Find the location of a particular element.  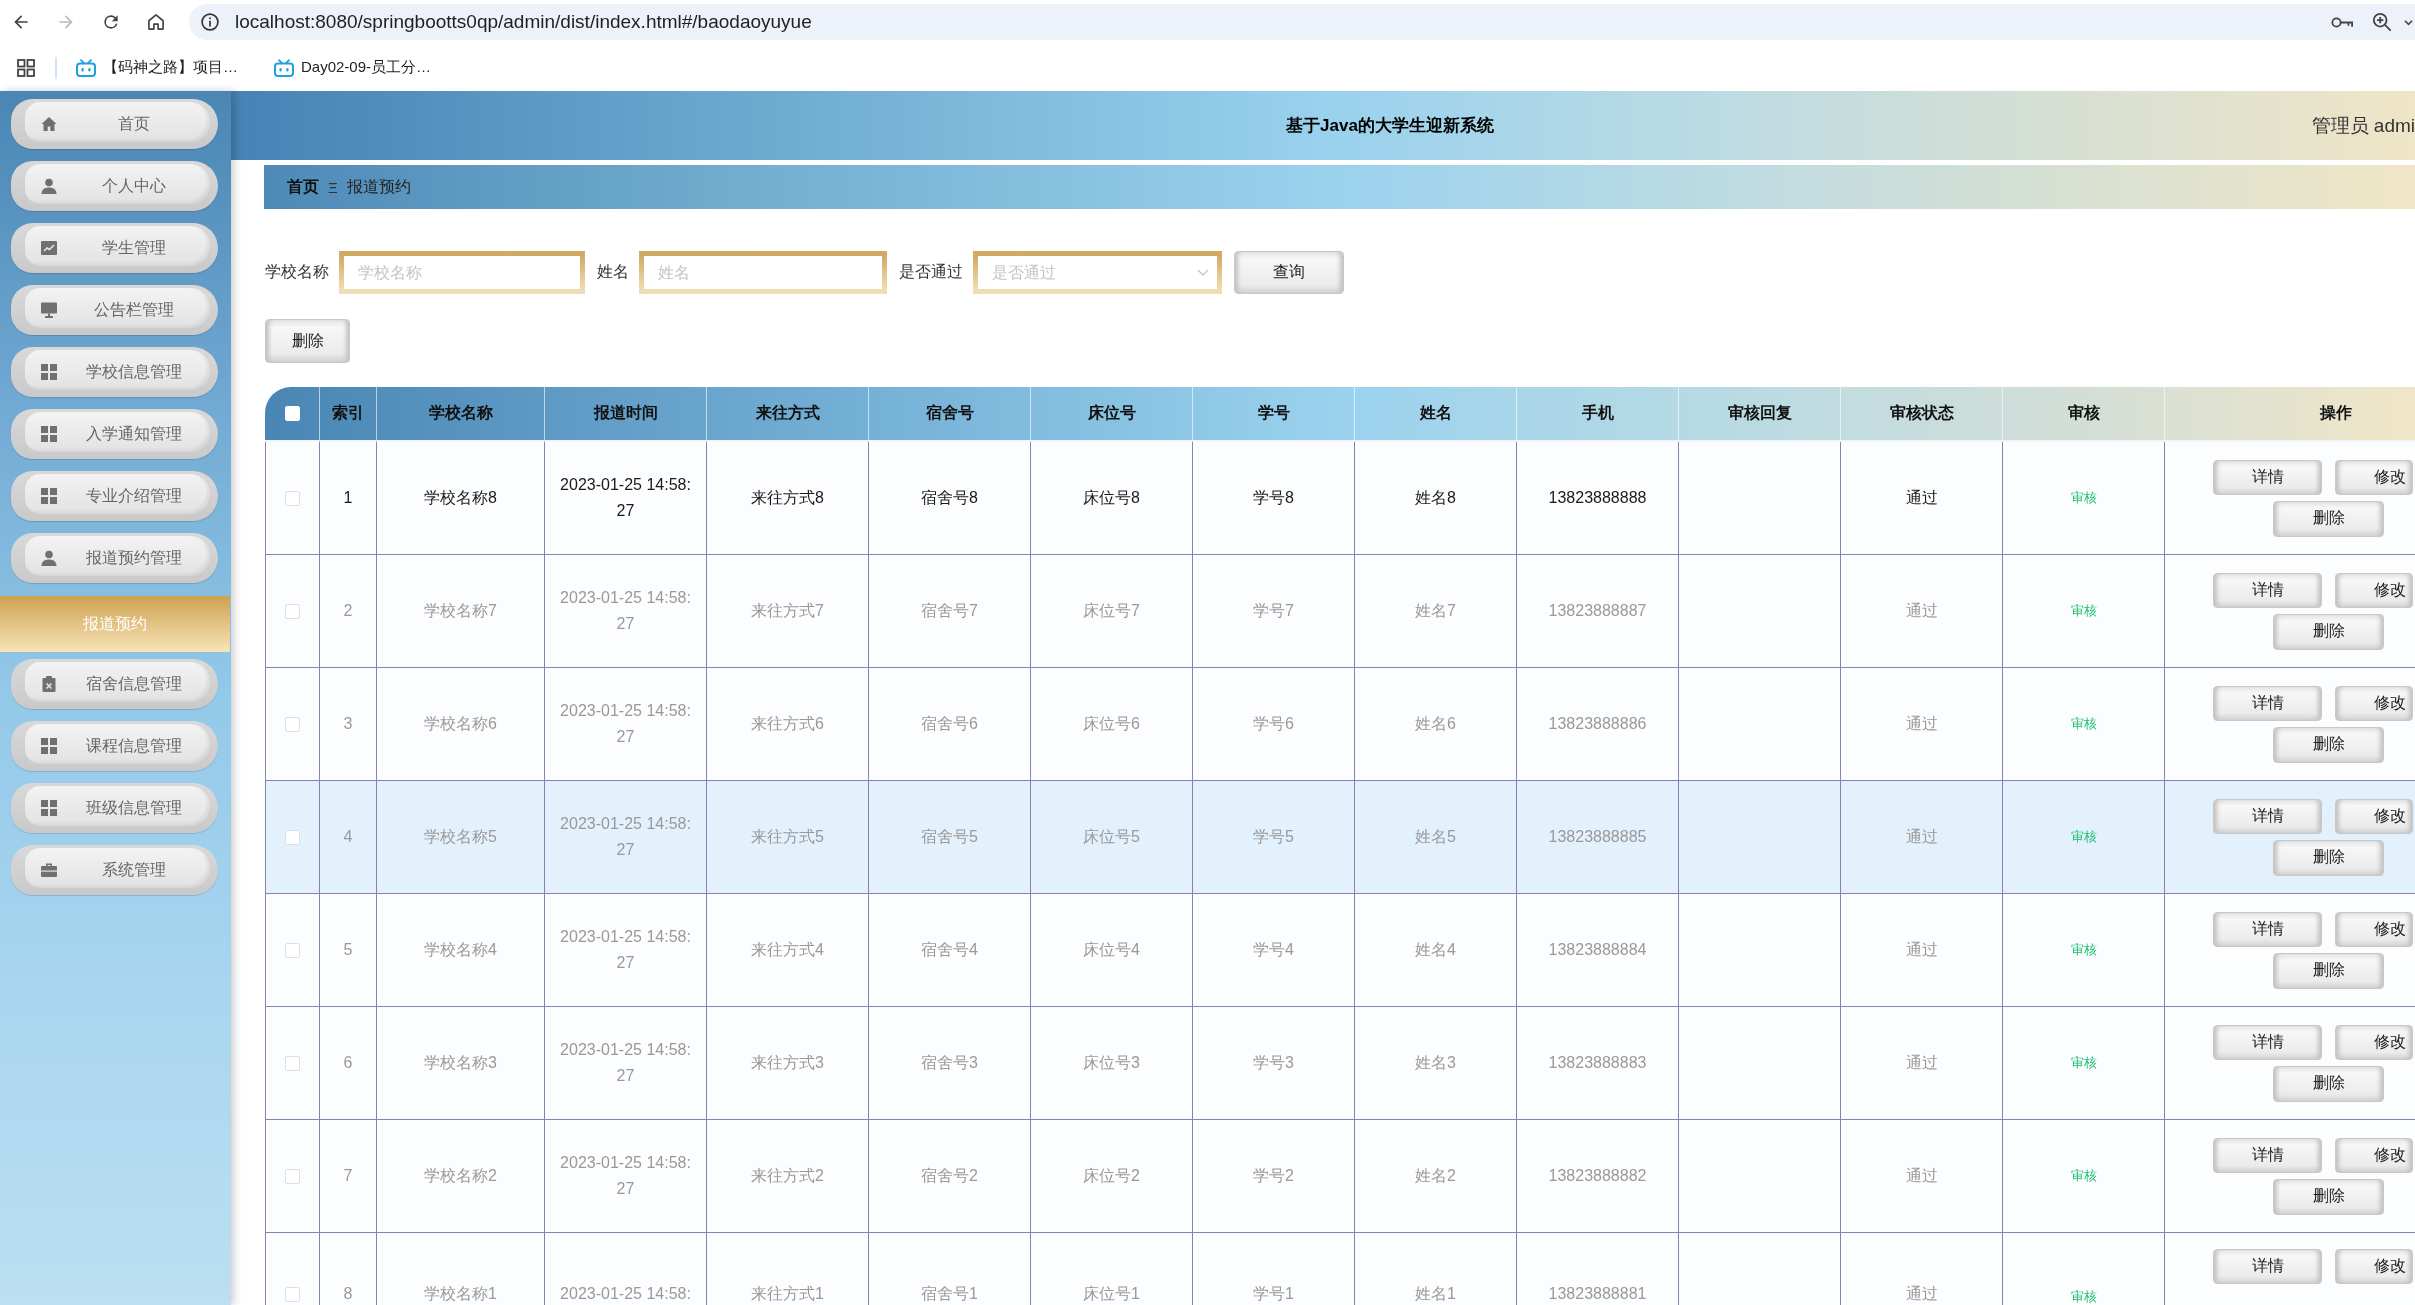

delete-button: 删除 is located at coordinates (307, 341).